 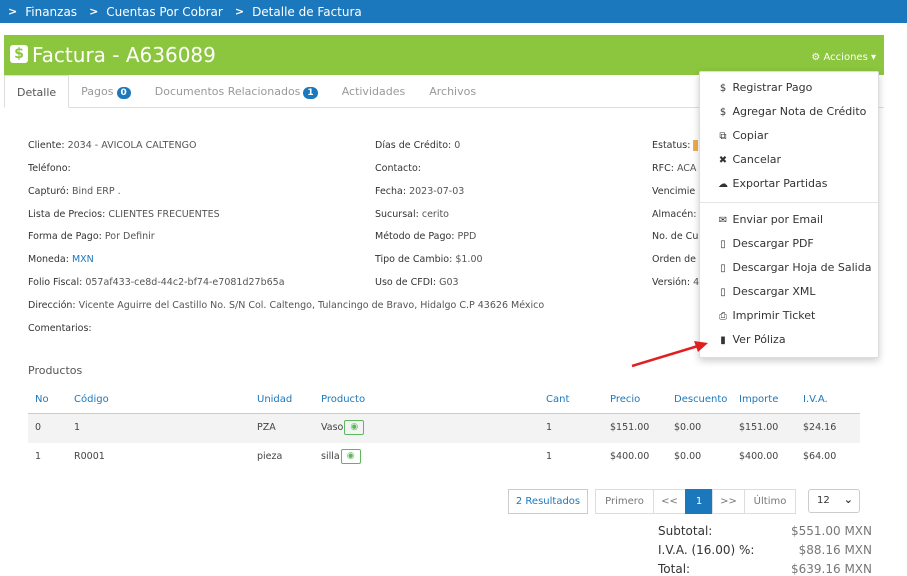 I want to click on menu-item-label: Registrar Pago, so click(x=772, y=87).